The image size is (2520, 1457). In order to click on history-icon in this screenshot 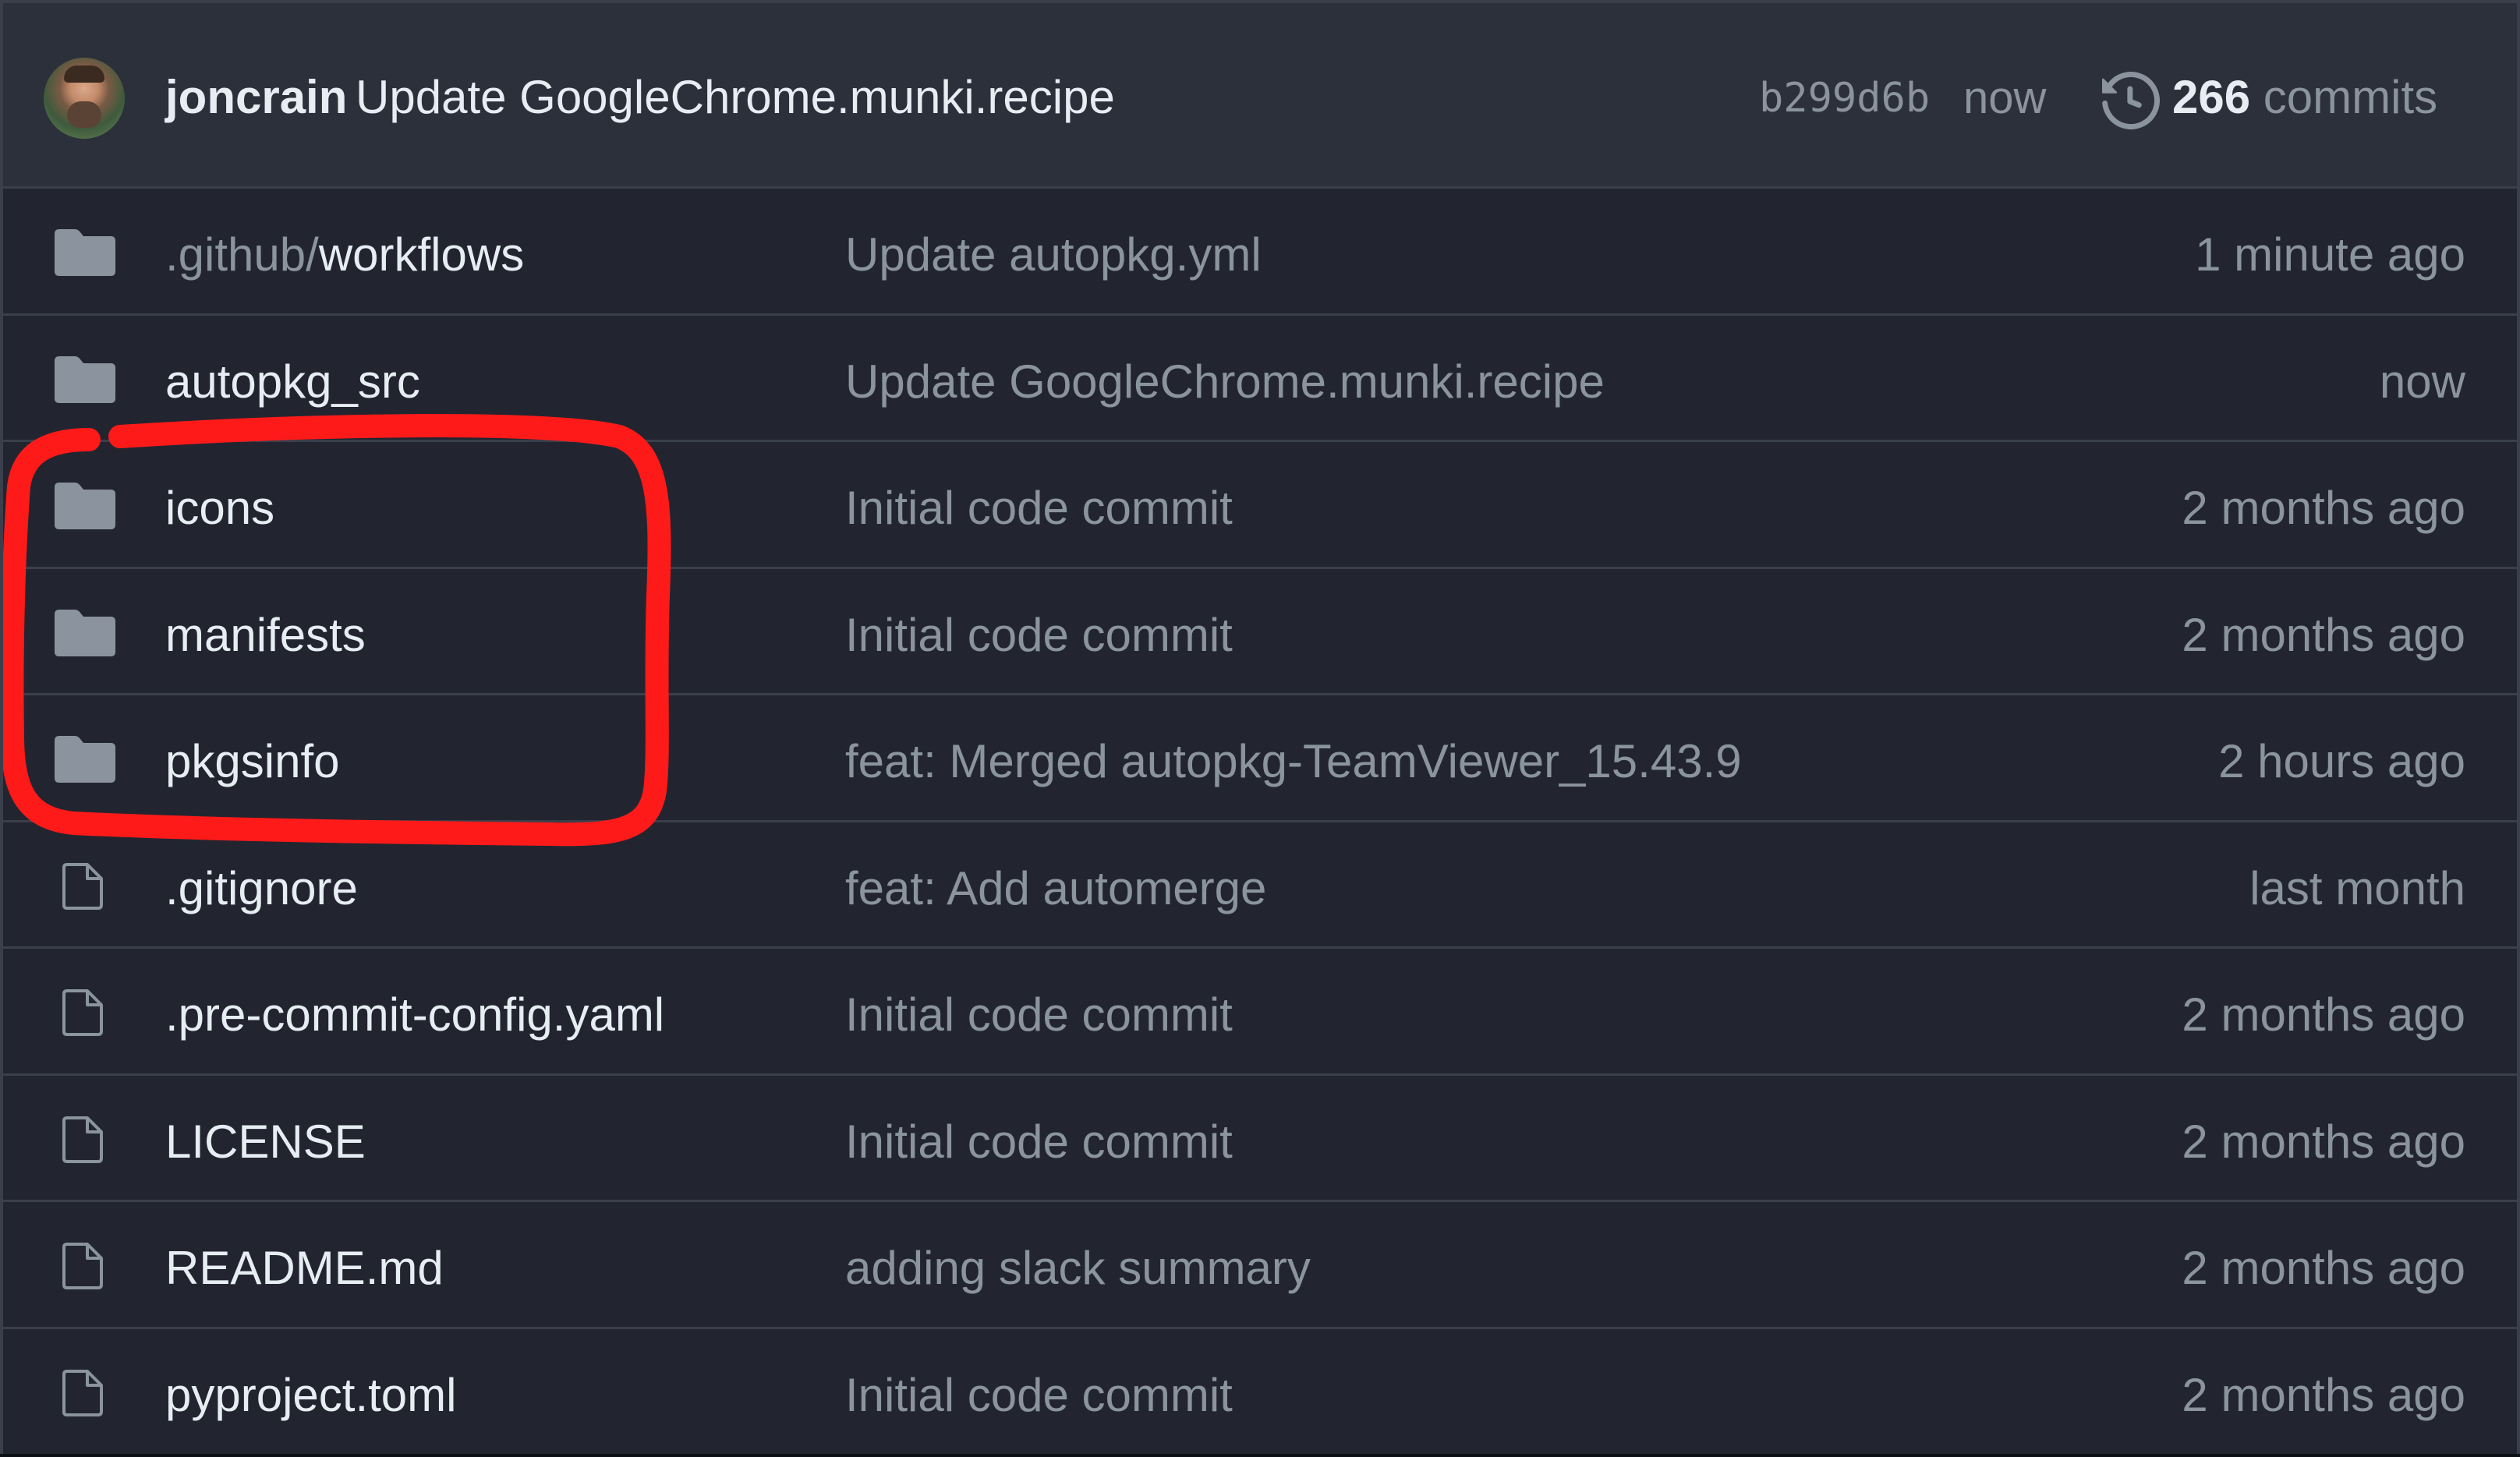, I will do `click(2131, 101)`.